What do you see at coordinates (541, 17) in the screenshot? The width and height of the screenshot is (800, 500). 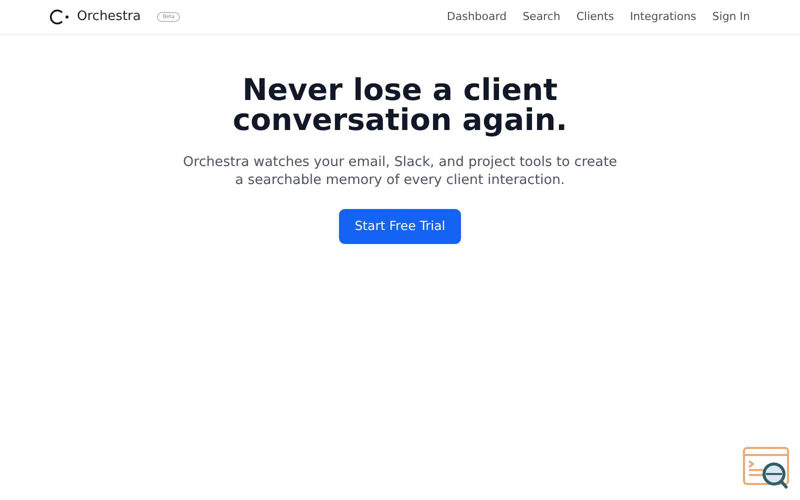 I see `nav-link: Search` at bounding box center [541, 17].